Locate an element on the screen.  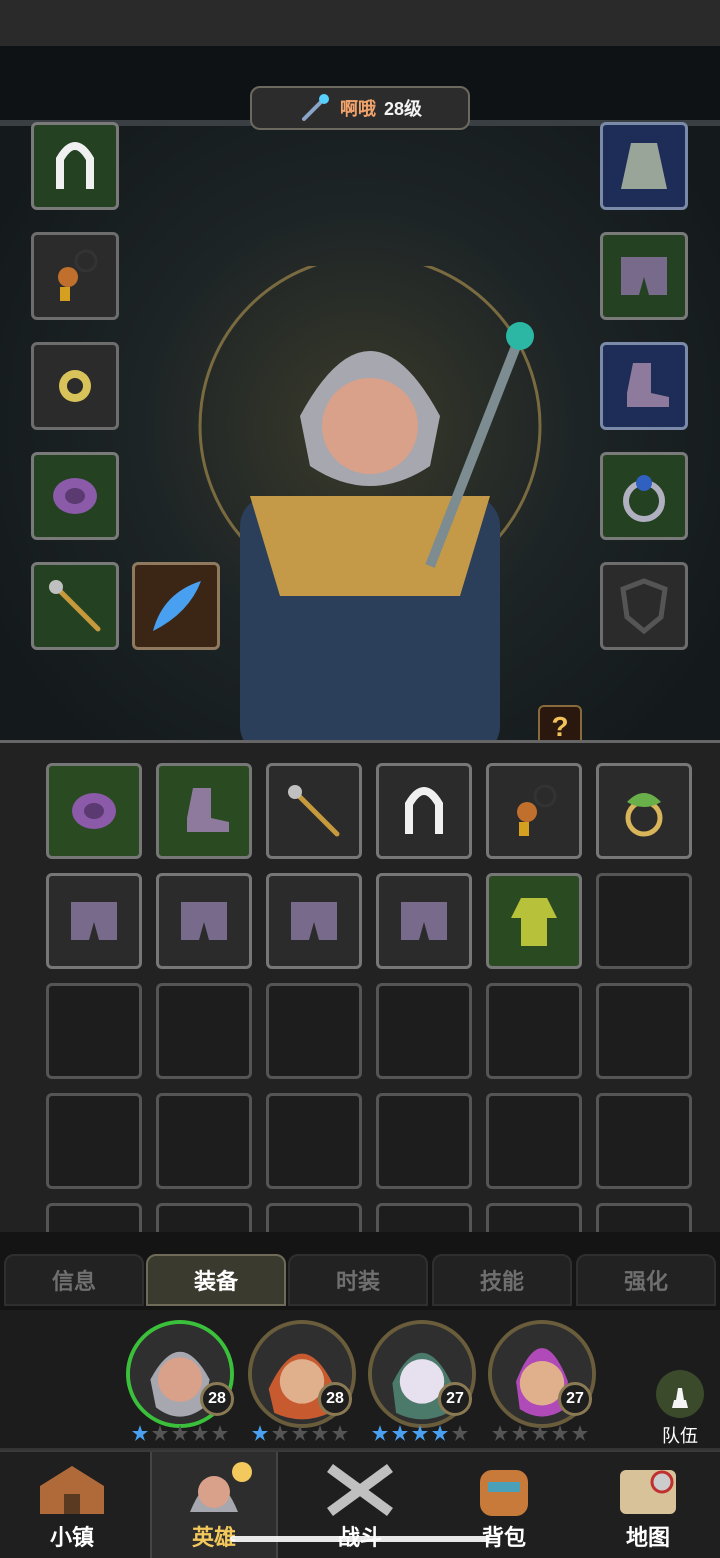
equip-slot-feet is located at coordinates (644, 386).